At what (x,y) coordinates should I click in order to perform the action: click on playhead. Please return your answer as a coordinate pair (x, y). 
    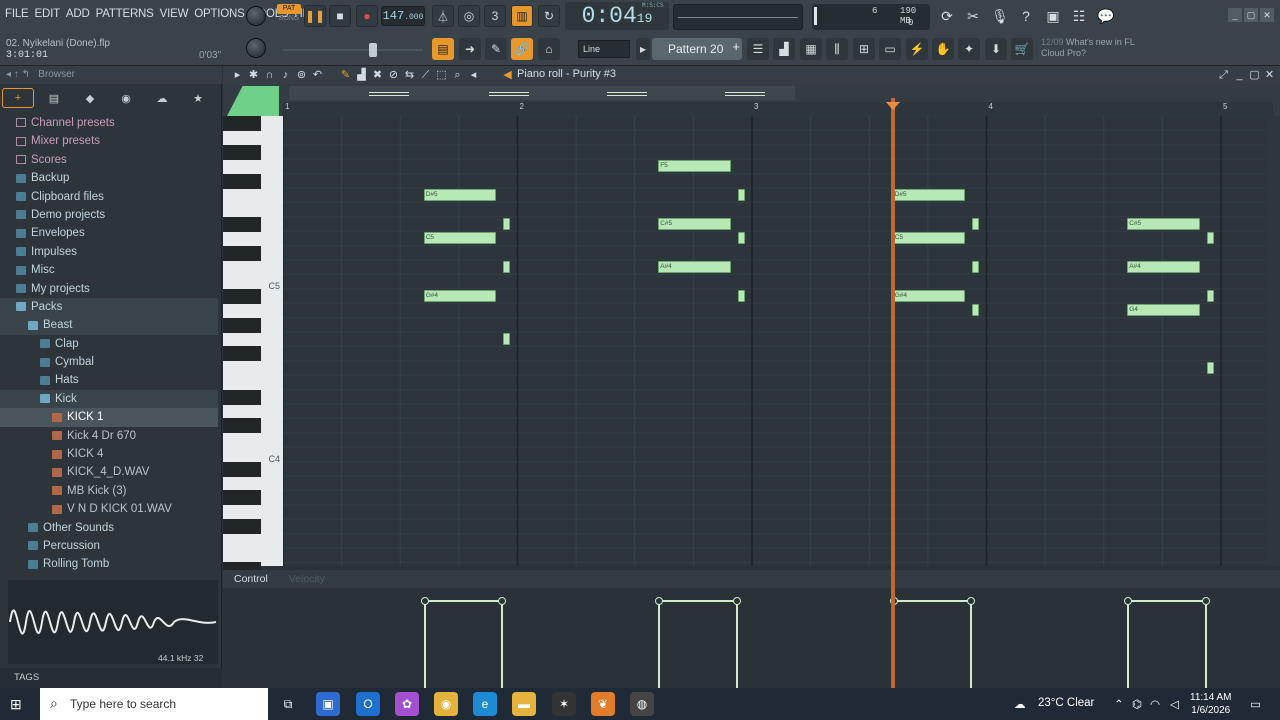
    Looking at the image, I should click on (893, 393).